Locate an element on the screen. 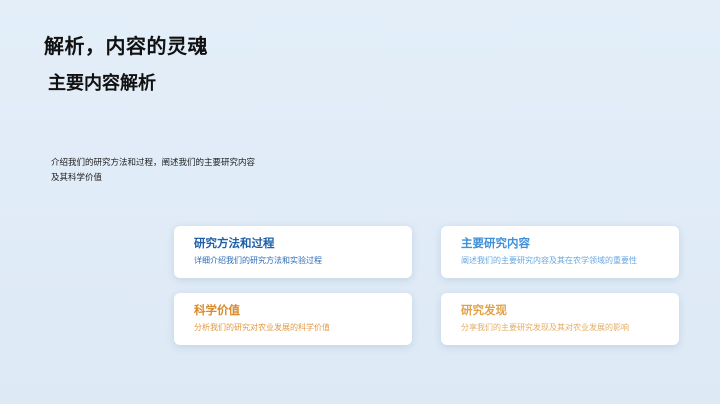 This screenshot has width=720, height=404. card-description: 阐述我们的主要研究内容及其在农学领域的重要性 is located at coordinates (549, 260).